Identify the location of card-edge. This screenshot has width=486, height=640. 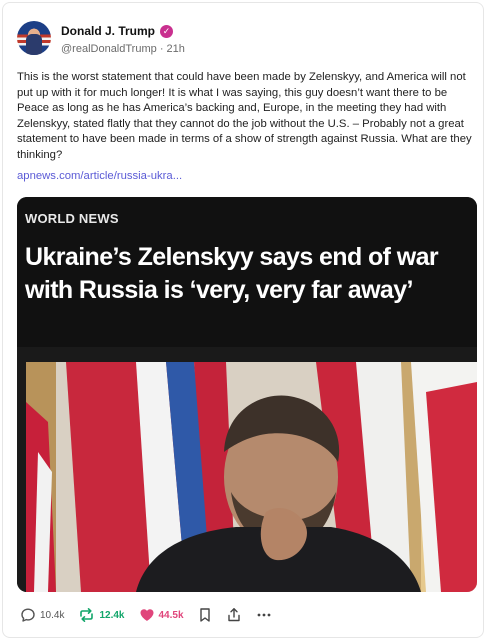
(21, 469).